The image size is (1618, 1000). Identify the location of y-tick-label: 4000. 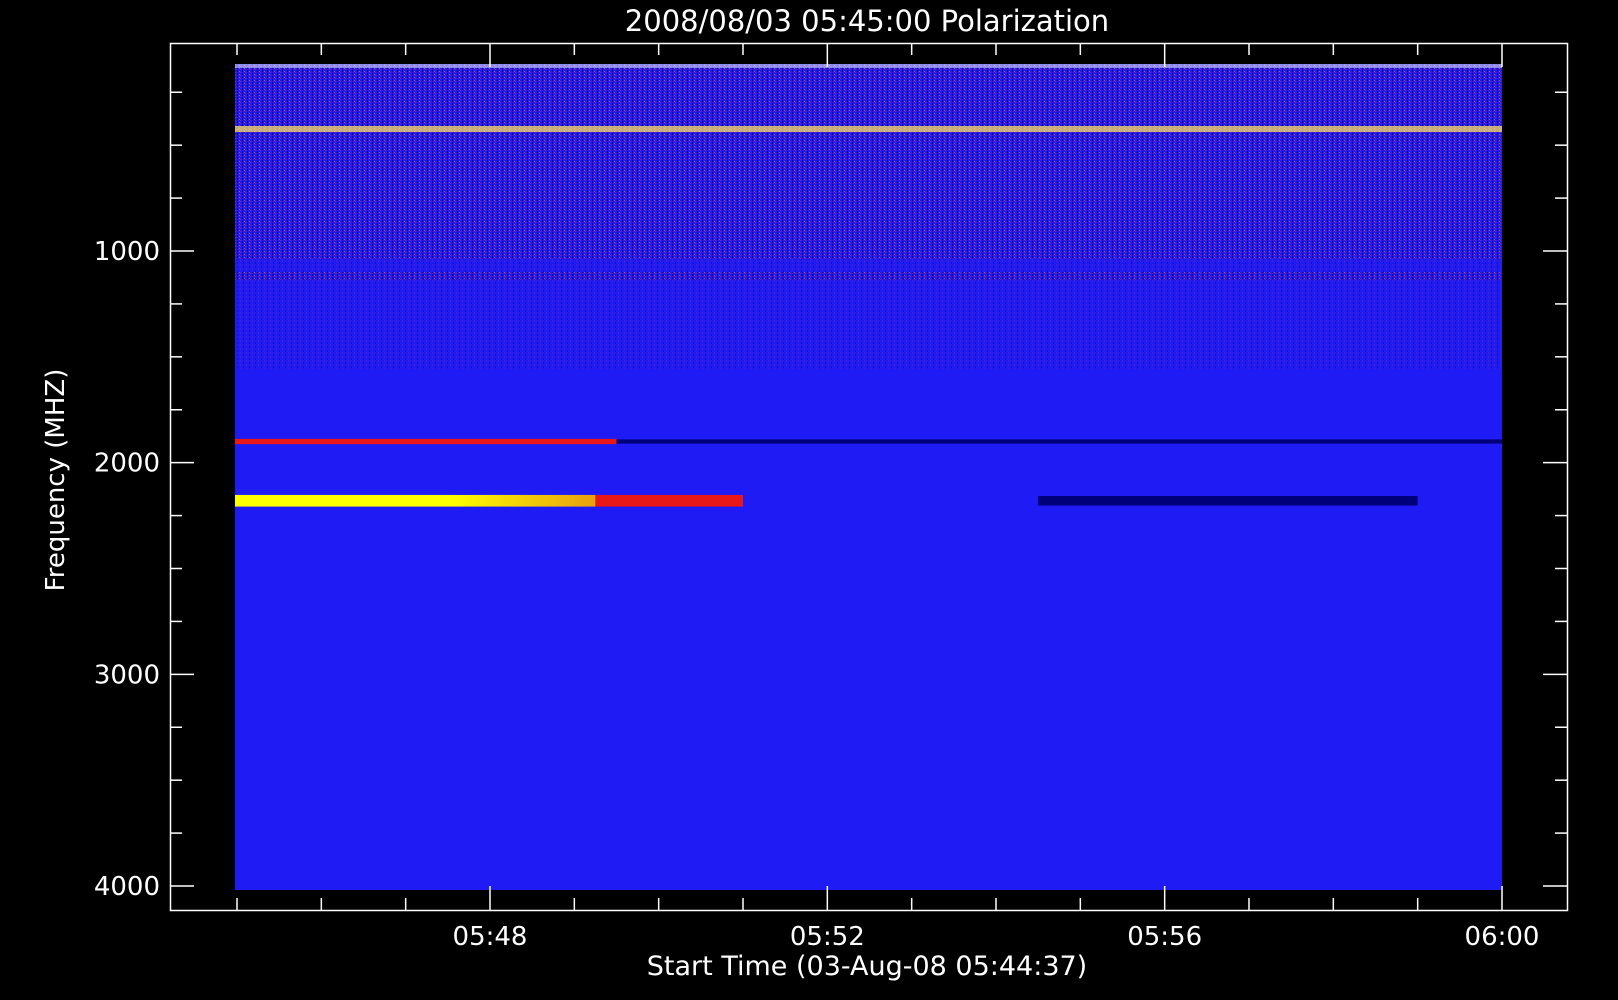
(127, 887).